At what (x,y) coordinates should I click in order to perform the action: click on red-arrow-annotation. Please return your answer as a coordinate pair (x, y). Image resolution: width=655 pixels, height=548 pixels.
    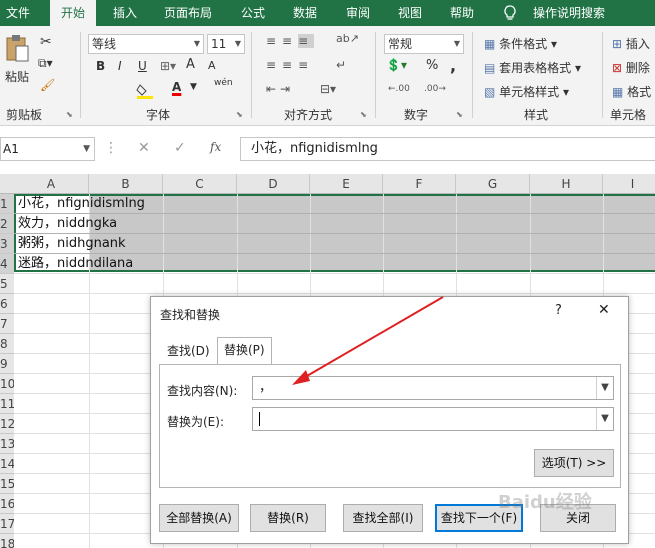
    Looking at the image, I should click on (368, 340).